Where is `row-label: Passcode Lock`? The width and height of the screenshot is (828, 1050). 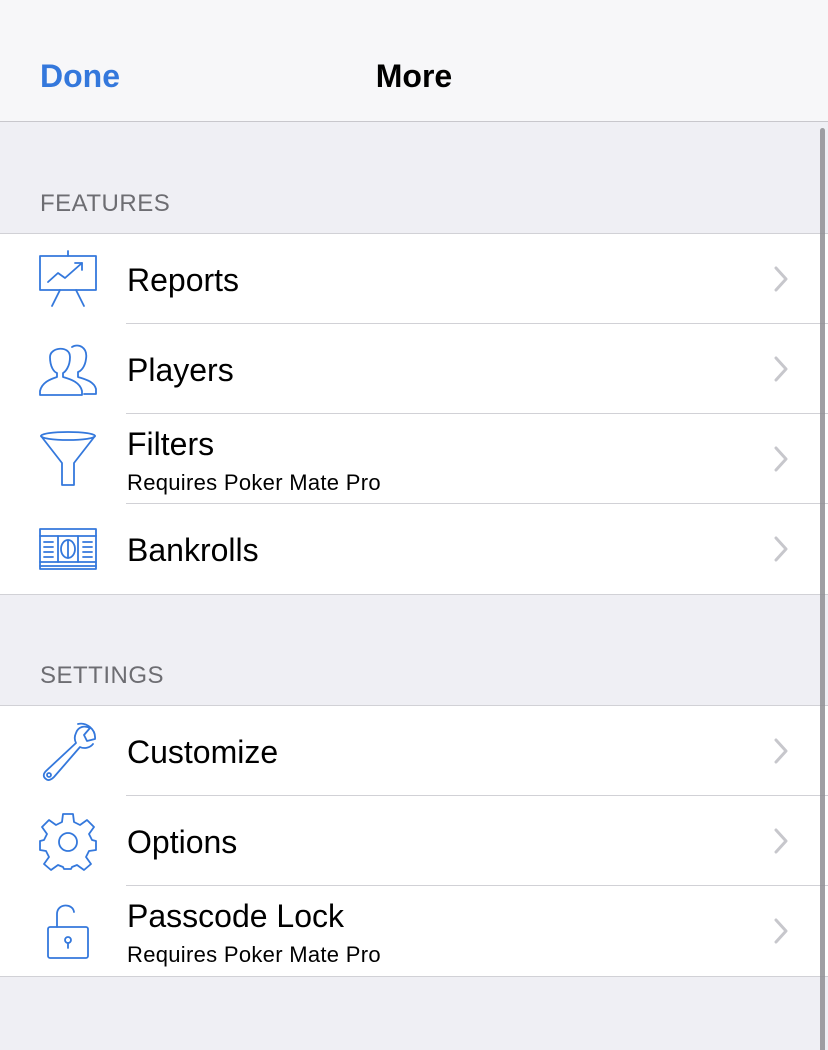
row-label: Passcode Lock is located at coordinates (236, 916).